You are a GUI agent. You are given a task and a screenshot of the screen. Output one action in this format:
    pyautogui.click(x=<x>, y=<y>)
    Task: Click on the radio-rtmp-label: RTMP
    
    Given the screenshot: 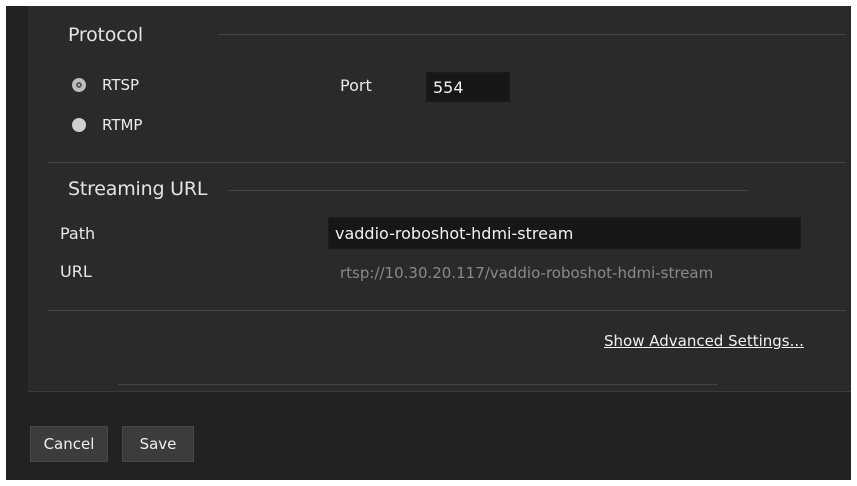 What is the action you would take?
    pyautogui.click(x=122, y=125)
    